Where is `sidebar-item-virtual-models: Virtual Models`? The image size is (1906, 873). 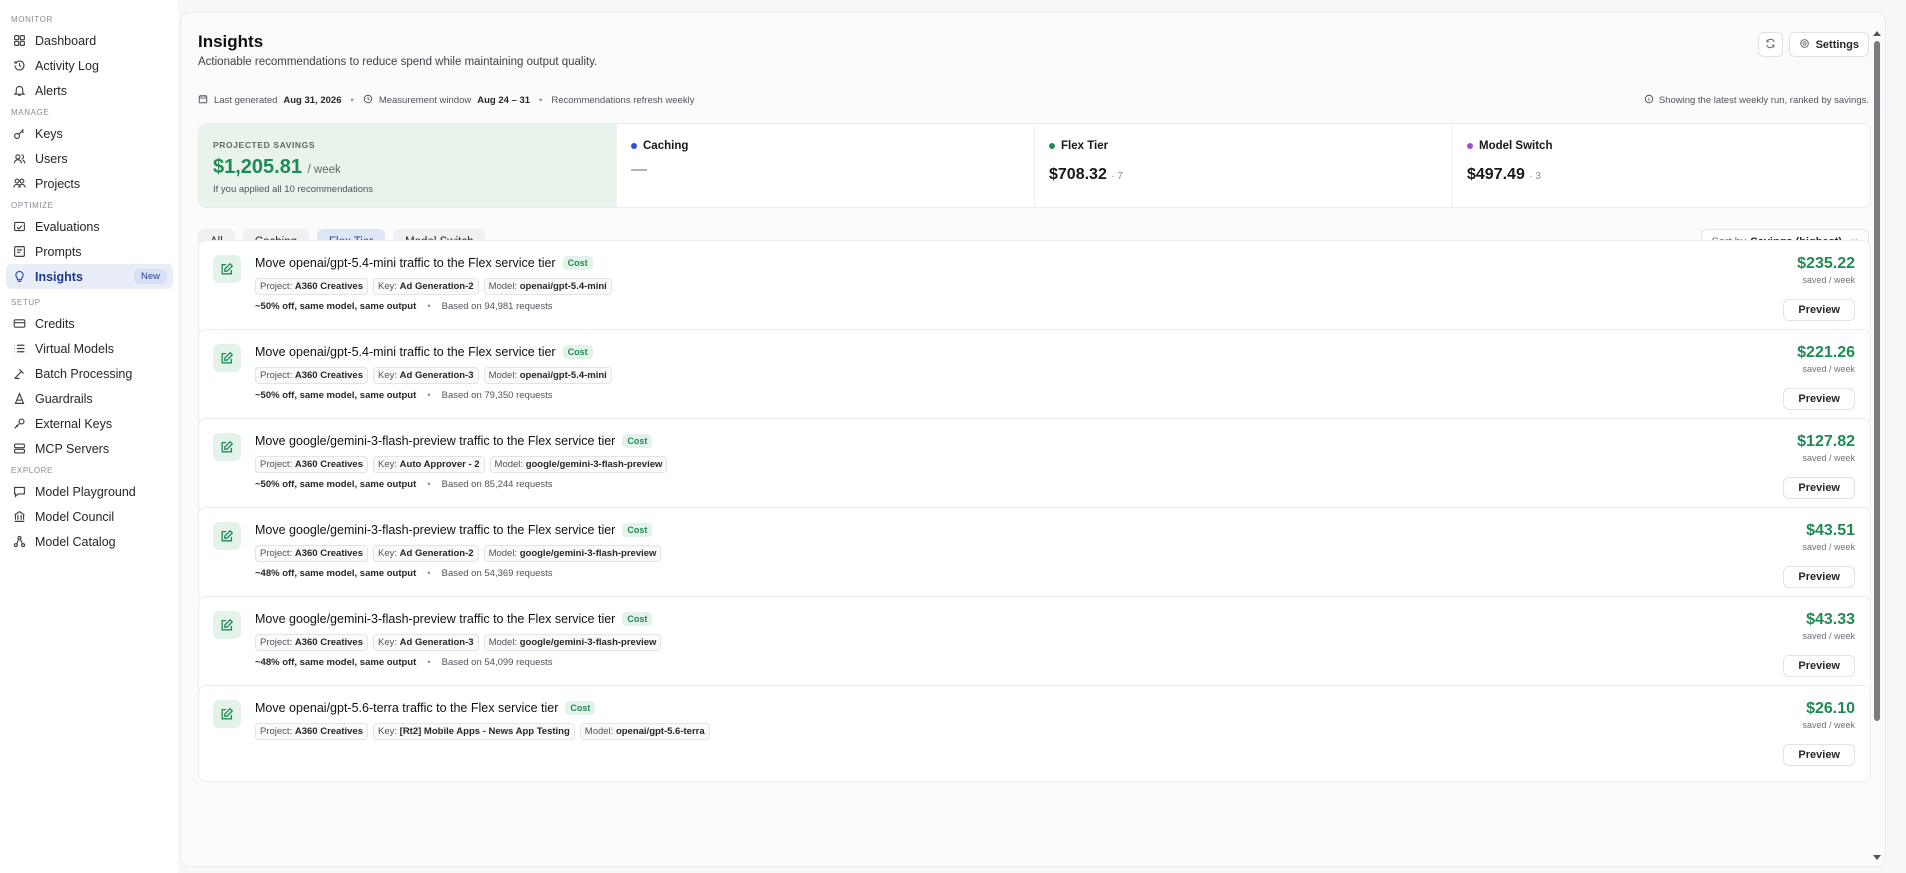 sidebar-item-virtual-models: Virtual Models is located at coordinates (89, 348).